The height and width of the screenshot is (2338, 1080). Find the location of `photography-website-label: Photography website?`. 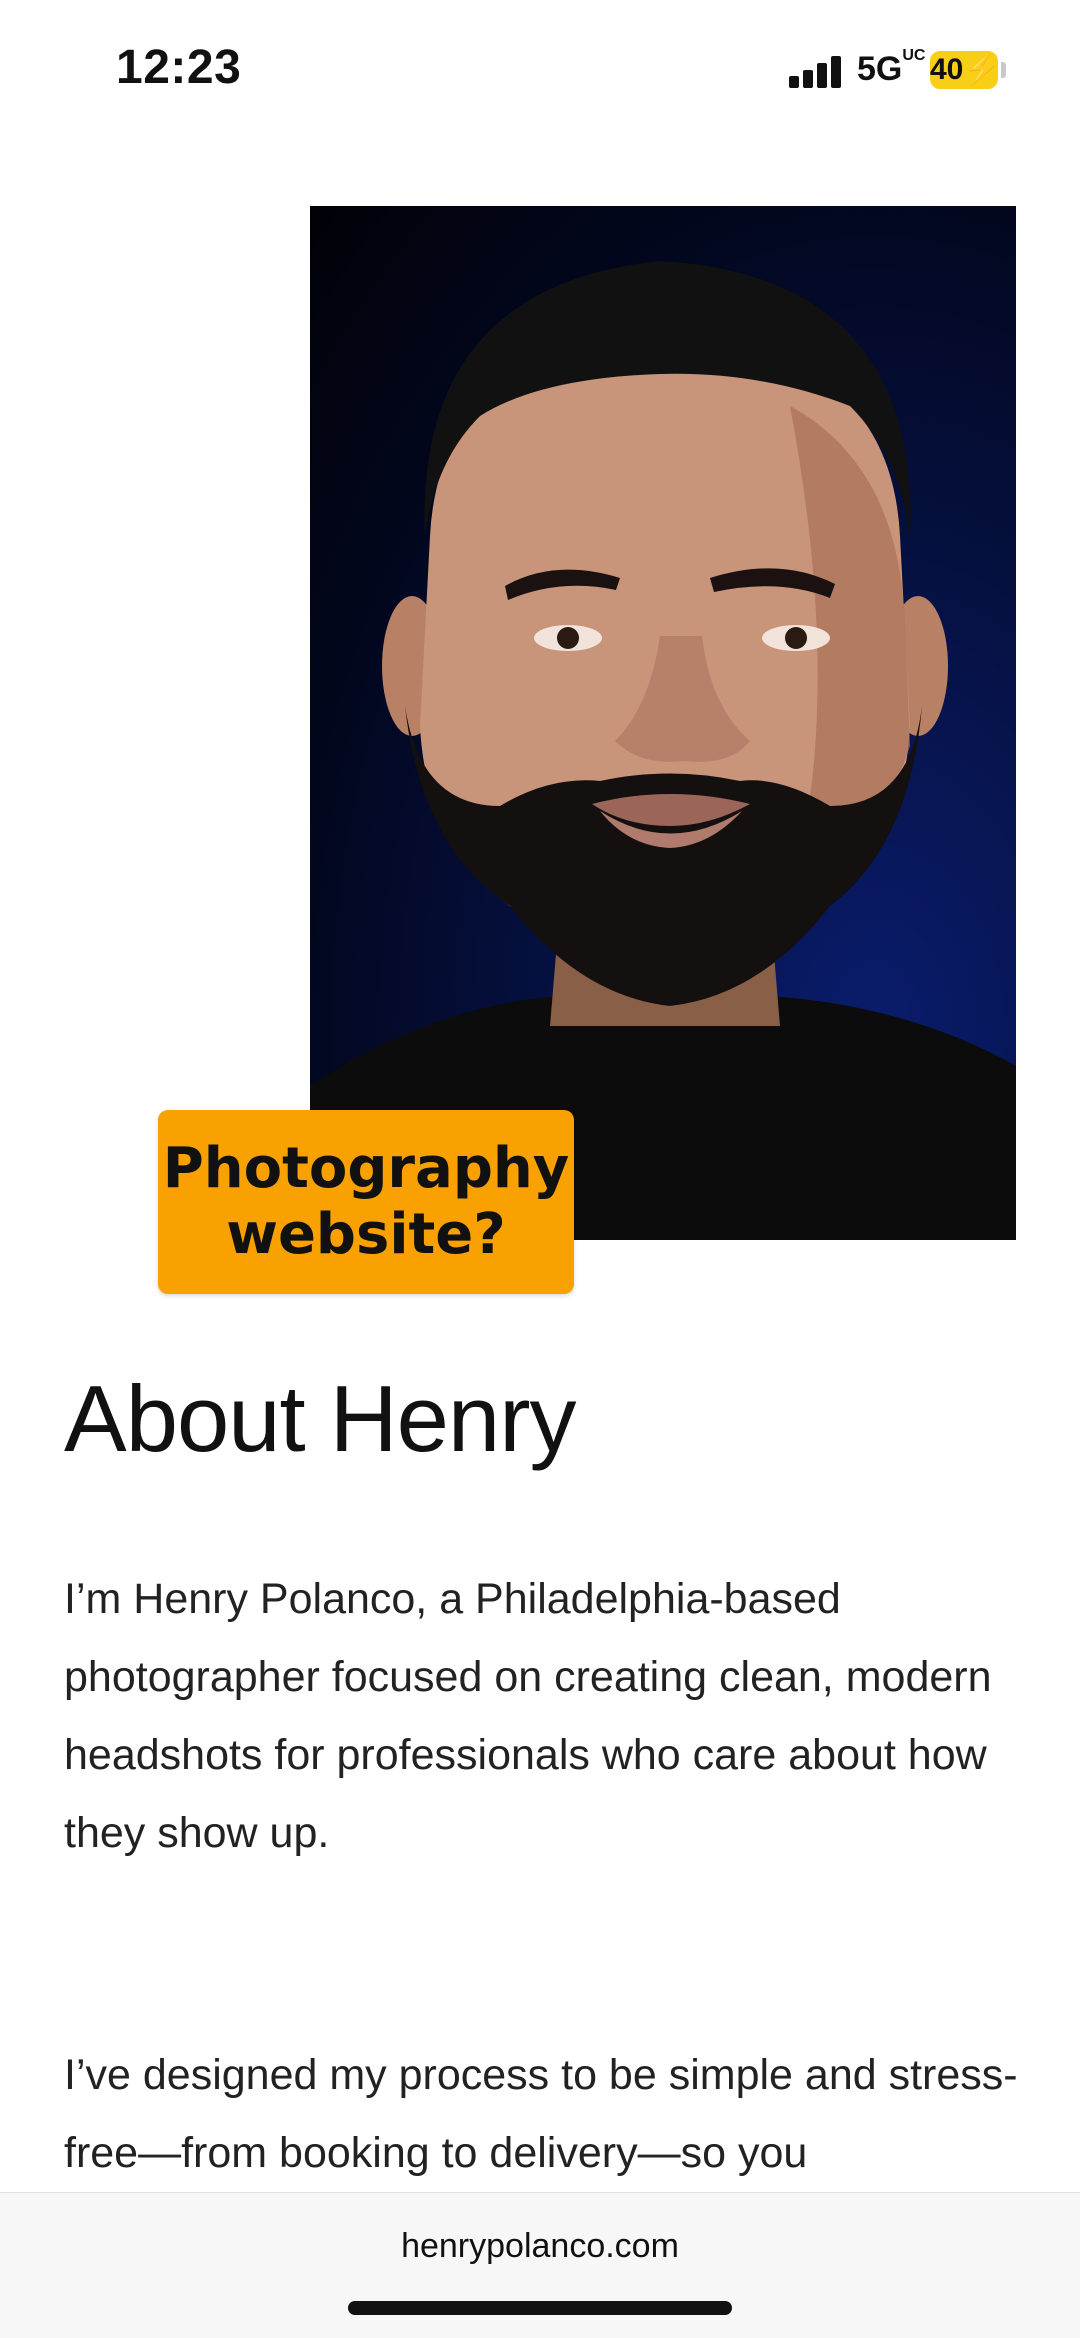

photography-website-label: Photography website? is located at coordinates (366, 1202).